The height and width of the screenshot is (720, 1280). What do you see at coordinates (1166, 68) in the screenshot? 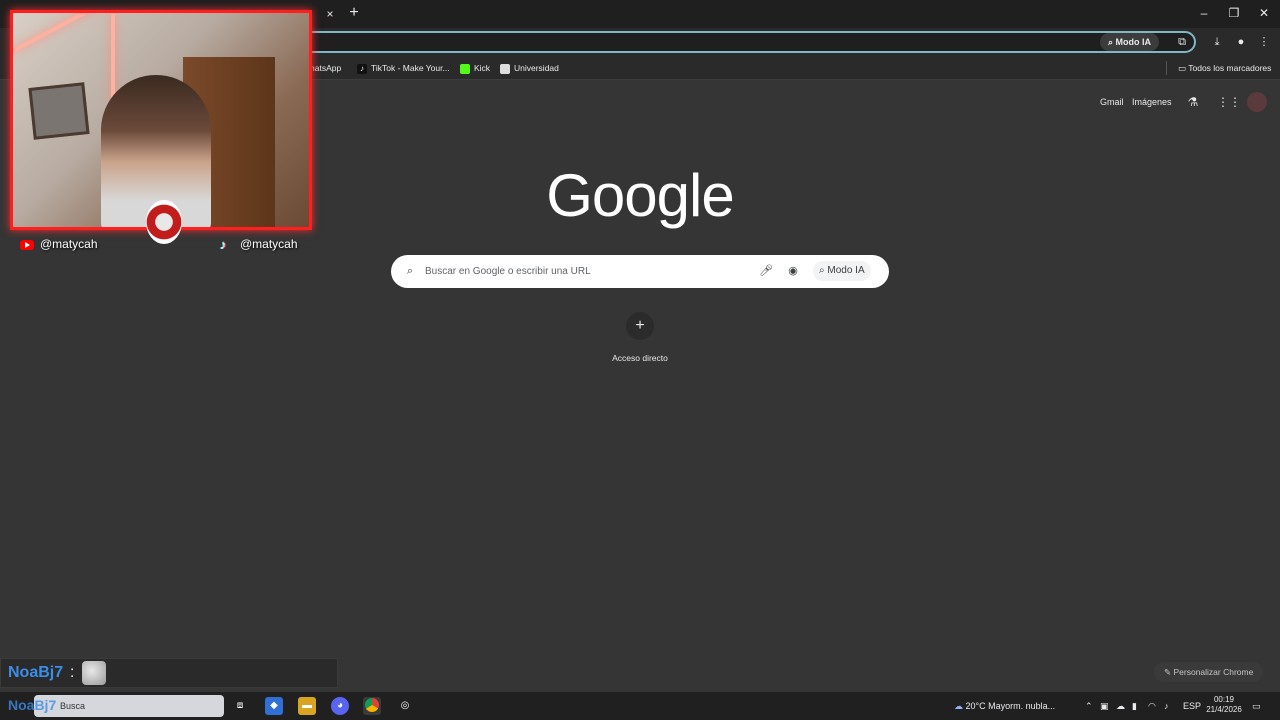
I see `bookmarks-divider` at bounding box center [1166, 68].